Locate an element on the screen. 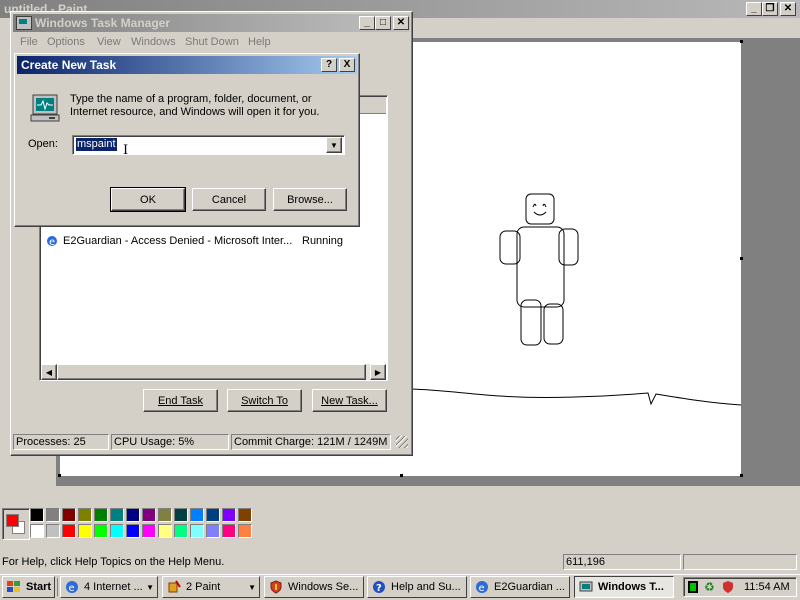 This screenshot has width=800, height=600. taskbar-item-paint: 2 Paint ▼ is located at coordinates (211, 587).